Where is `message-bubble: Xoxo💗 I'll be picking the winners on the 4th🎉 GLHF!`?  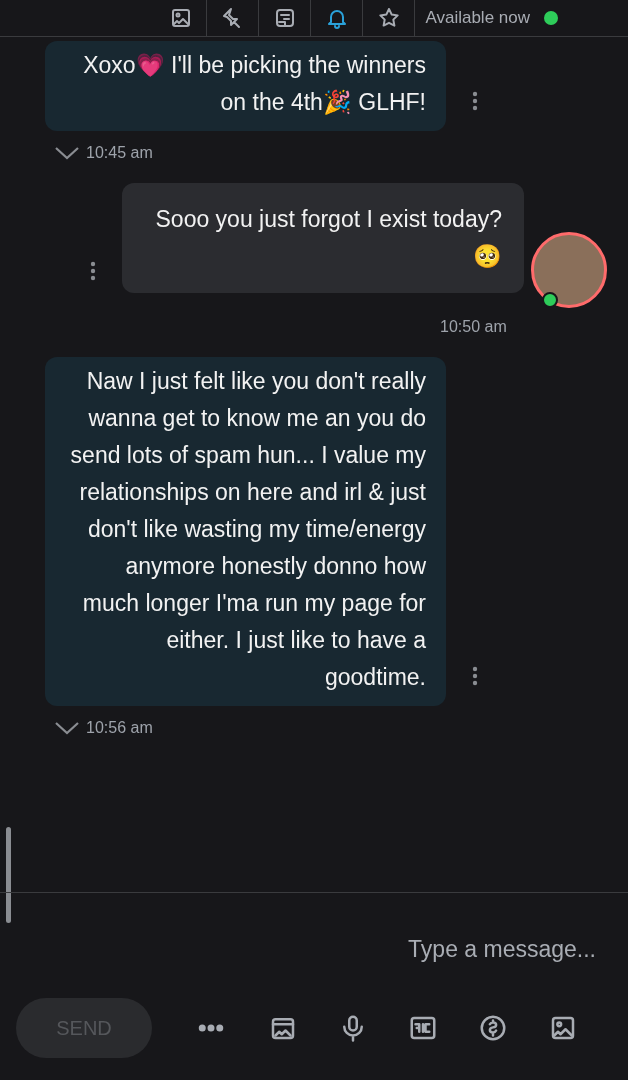 message-bubble: Xoxo💗 I'll be picking the winners on the 4th🎉 GLHF! is located at coordinates (245, 86).